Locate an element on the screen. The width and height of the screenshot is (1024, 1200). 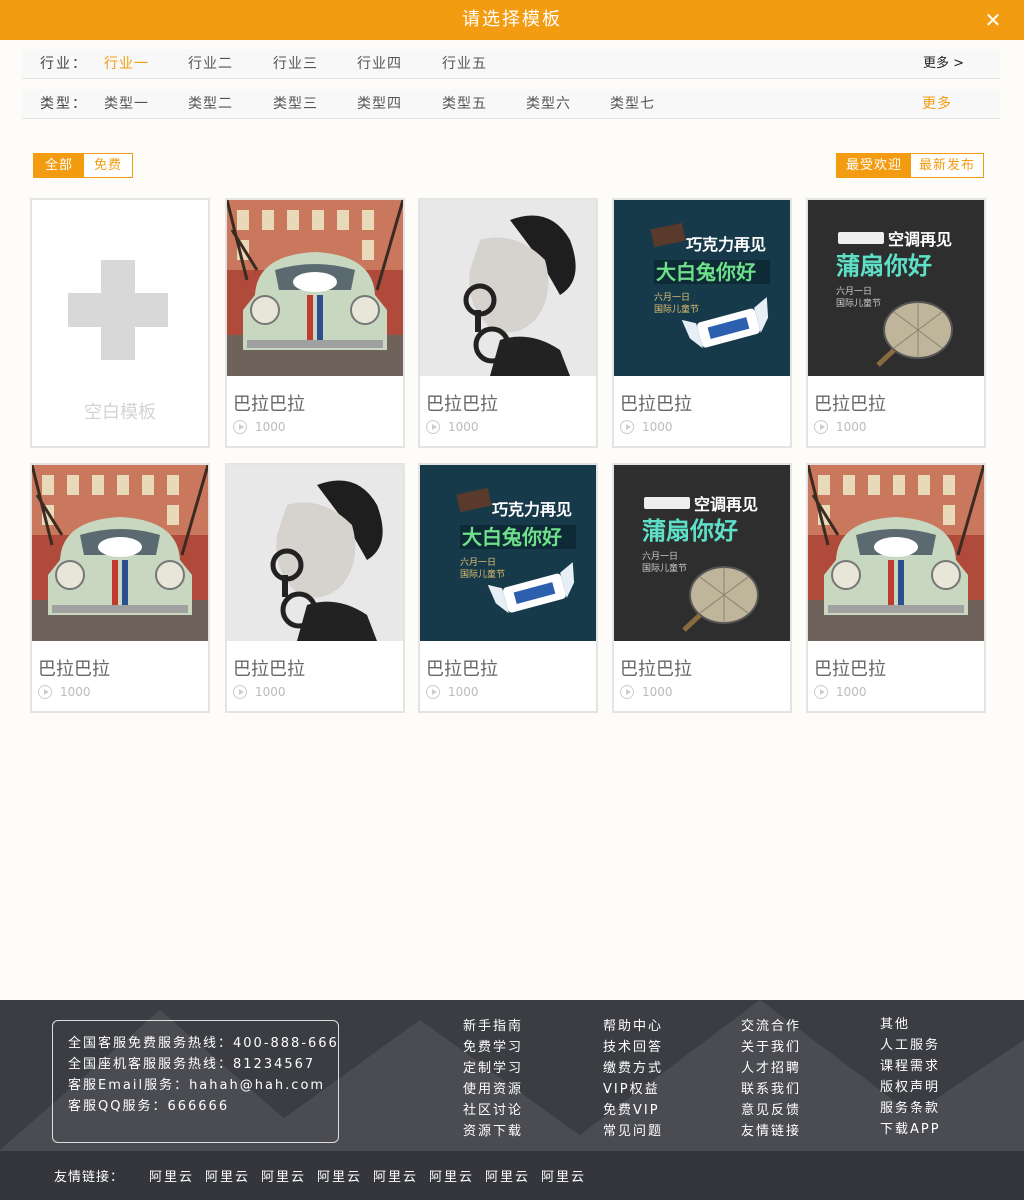
footer-link: 人工服务 is located at coordinates (910, 1045).